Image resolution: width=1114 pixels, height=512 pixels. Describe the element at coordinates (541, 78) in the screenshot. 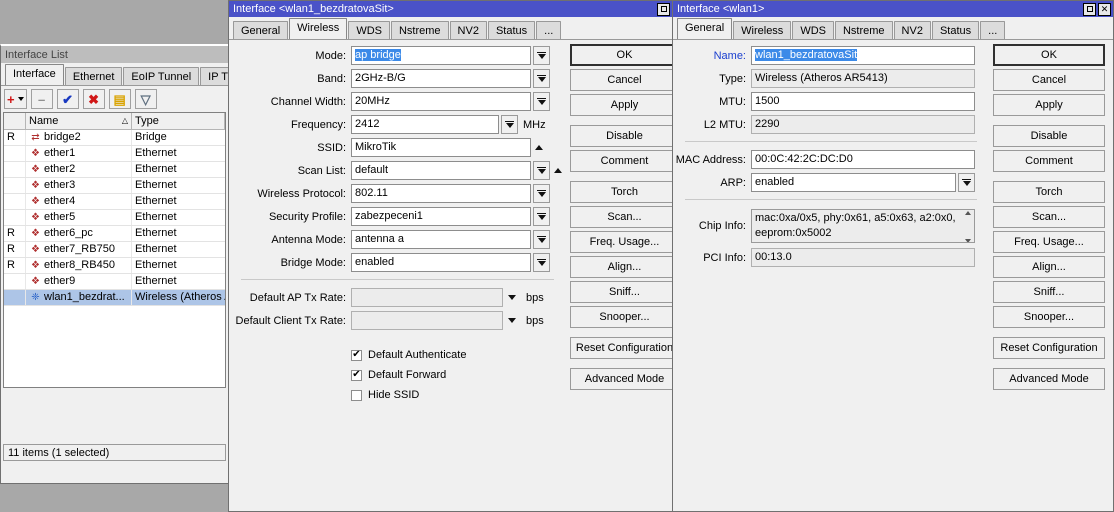

I see `dropdown-button-band` at that location.